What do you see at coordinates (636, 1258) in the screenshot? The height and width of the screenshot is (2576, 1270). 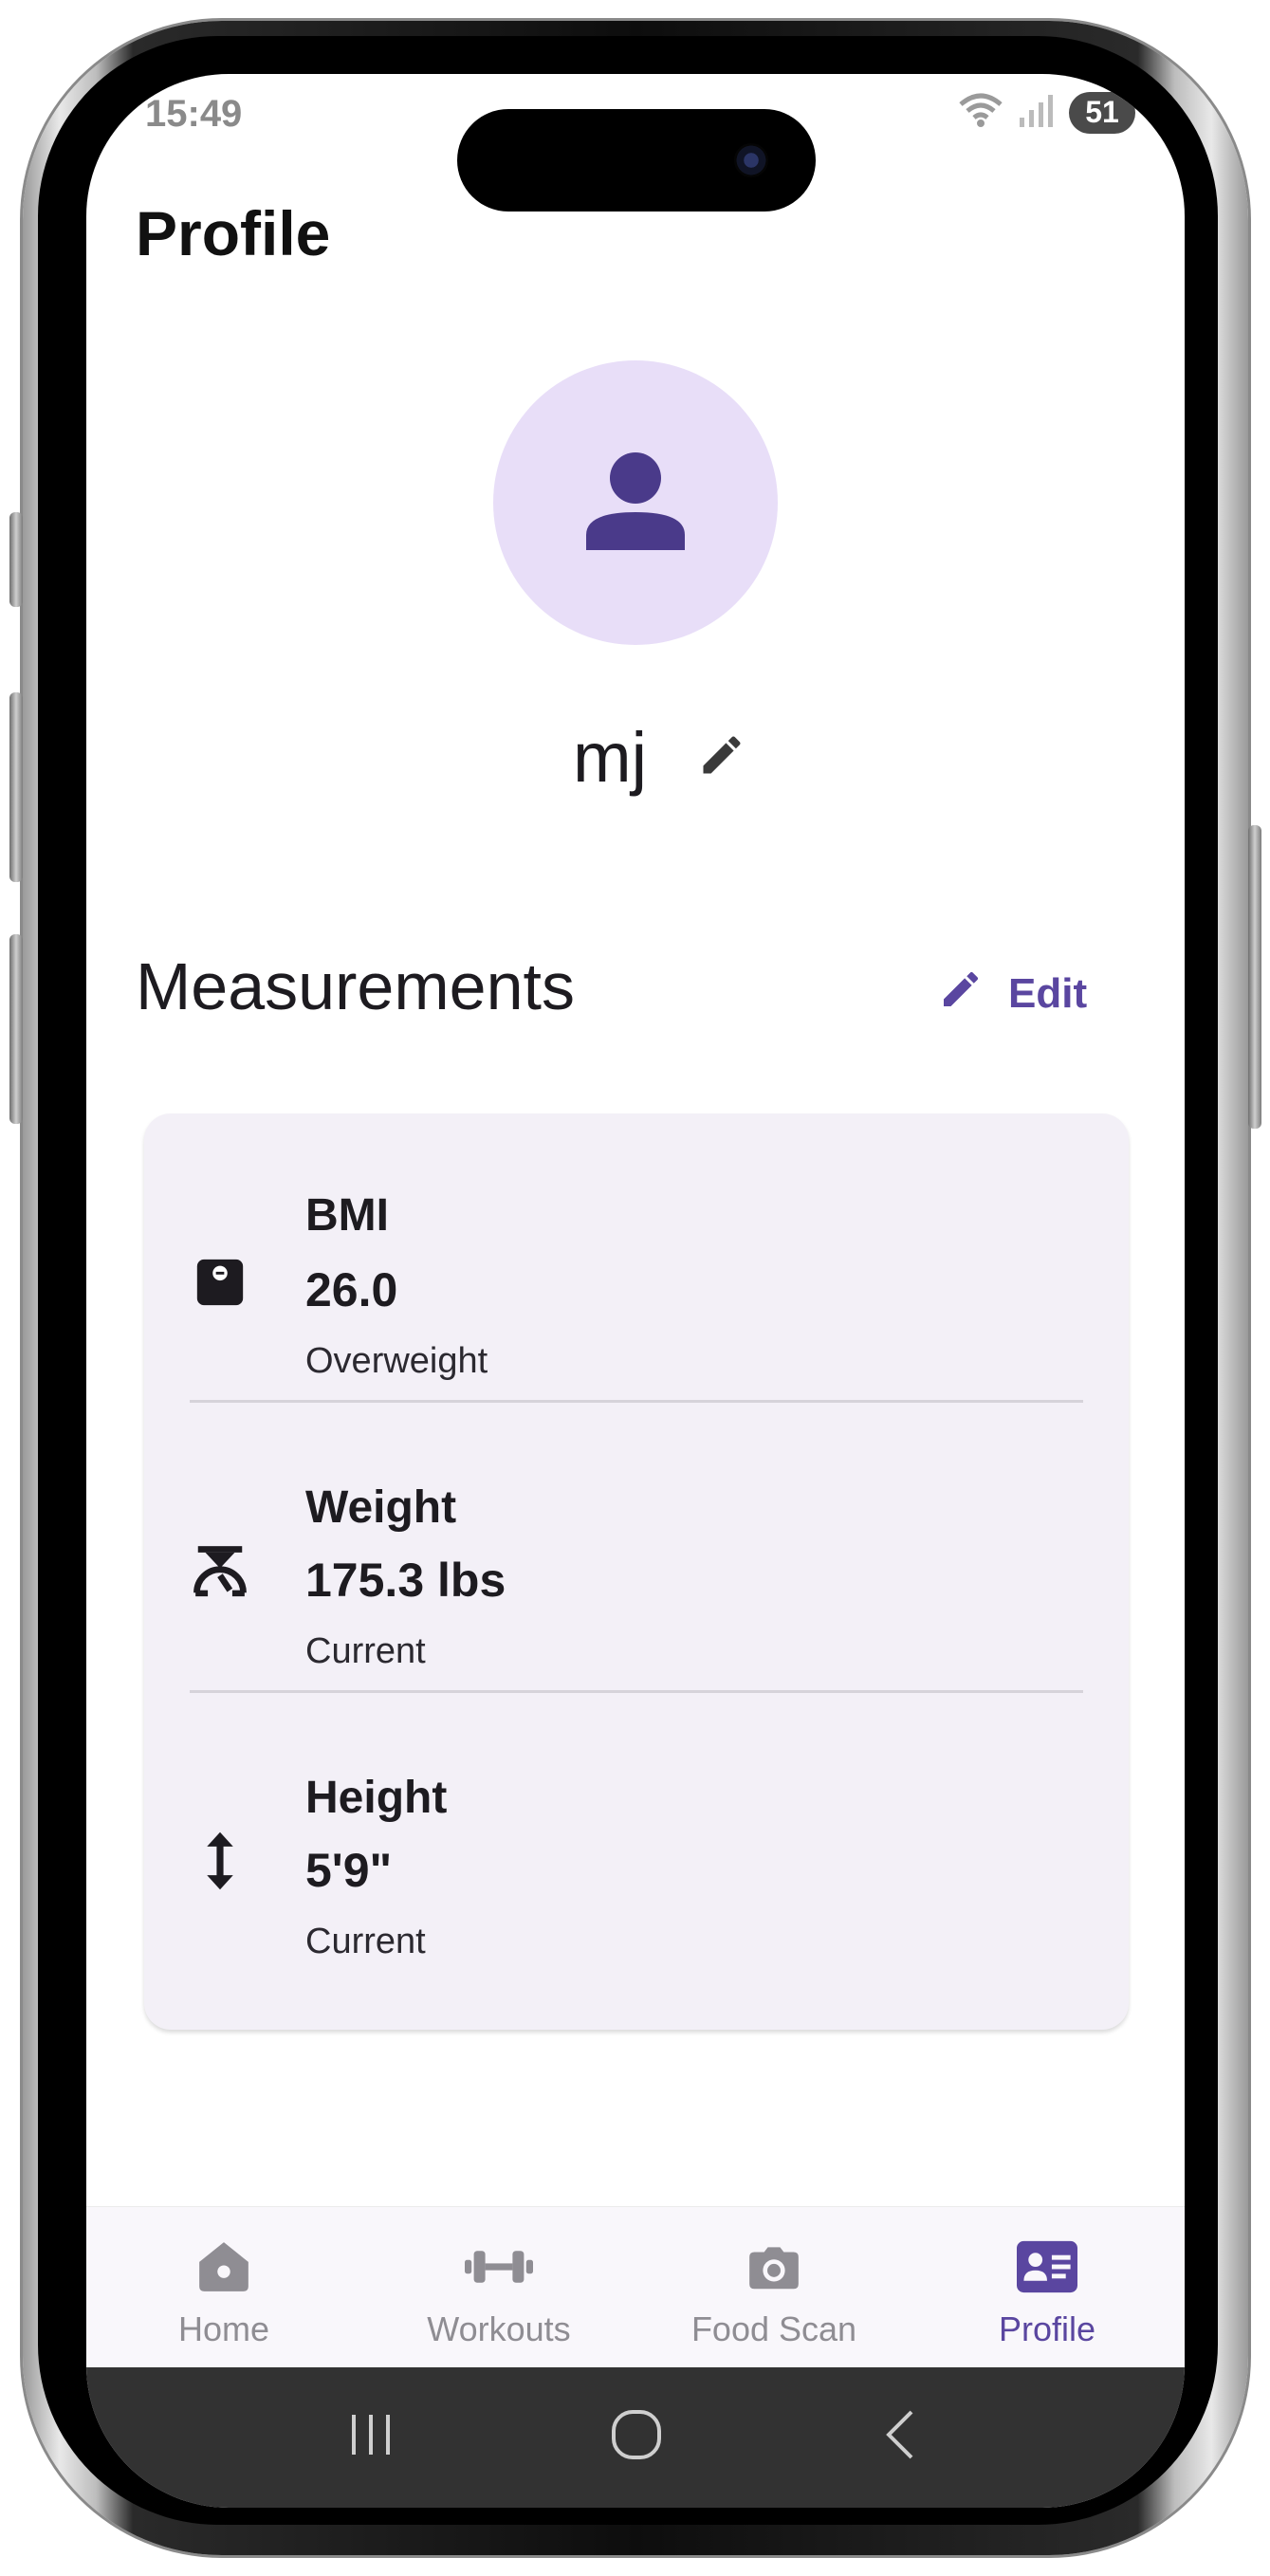 I see `measurement-row-bmi: BMI 26.0 Overweight` at bounding box center [636, 1258].